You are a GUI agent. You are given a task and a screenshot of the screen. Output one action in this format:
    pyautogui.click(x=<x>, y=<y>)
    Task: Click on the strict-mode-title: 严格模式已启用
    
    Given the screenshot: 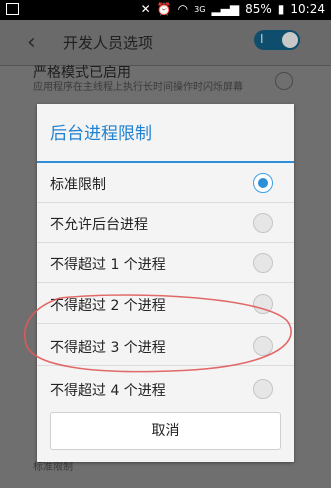 What is the action you would take?
    pyautogui.click(x=82, y=73)
    